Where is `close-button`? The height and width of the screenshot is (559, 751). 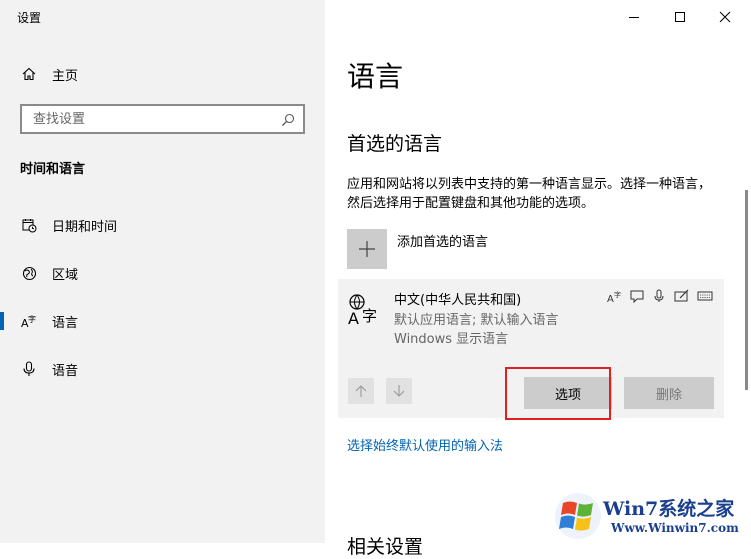
close-button is located at coordinates (725, 17).